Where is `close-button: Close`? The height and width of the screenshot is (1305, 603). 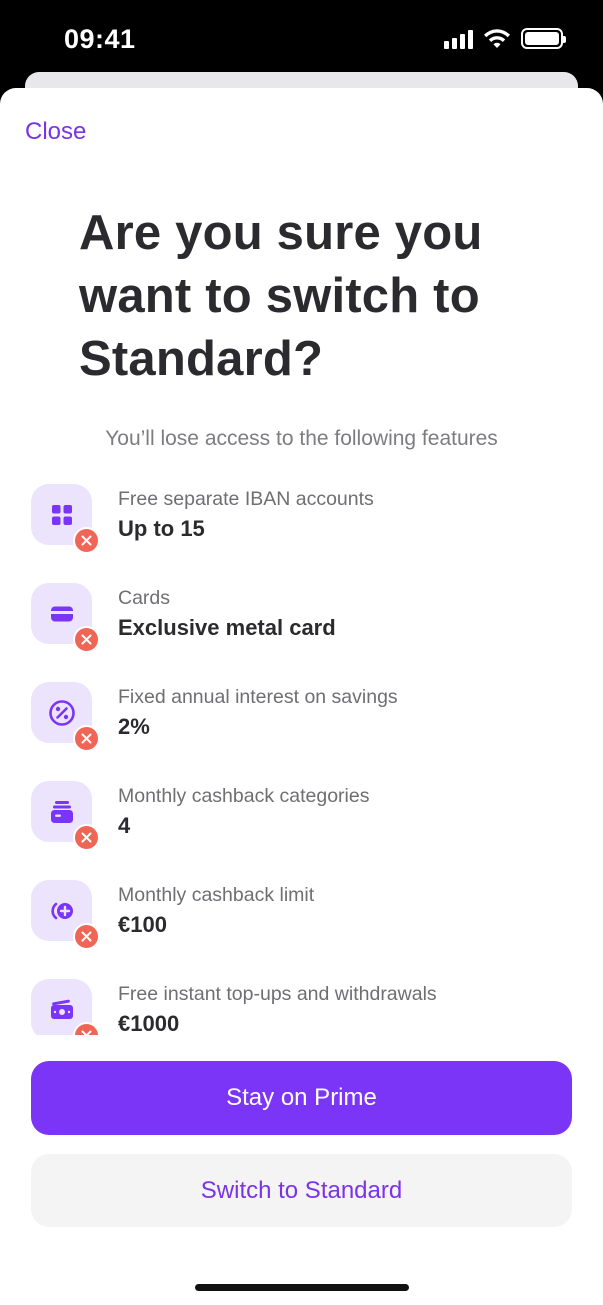
close-button: Close is located at coordinates (55, 132).